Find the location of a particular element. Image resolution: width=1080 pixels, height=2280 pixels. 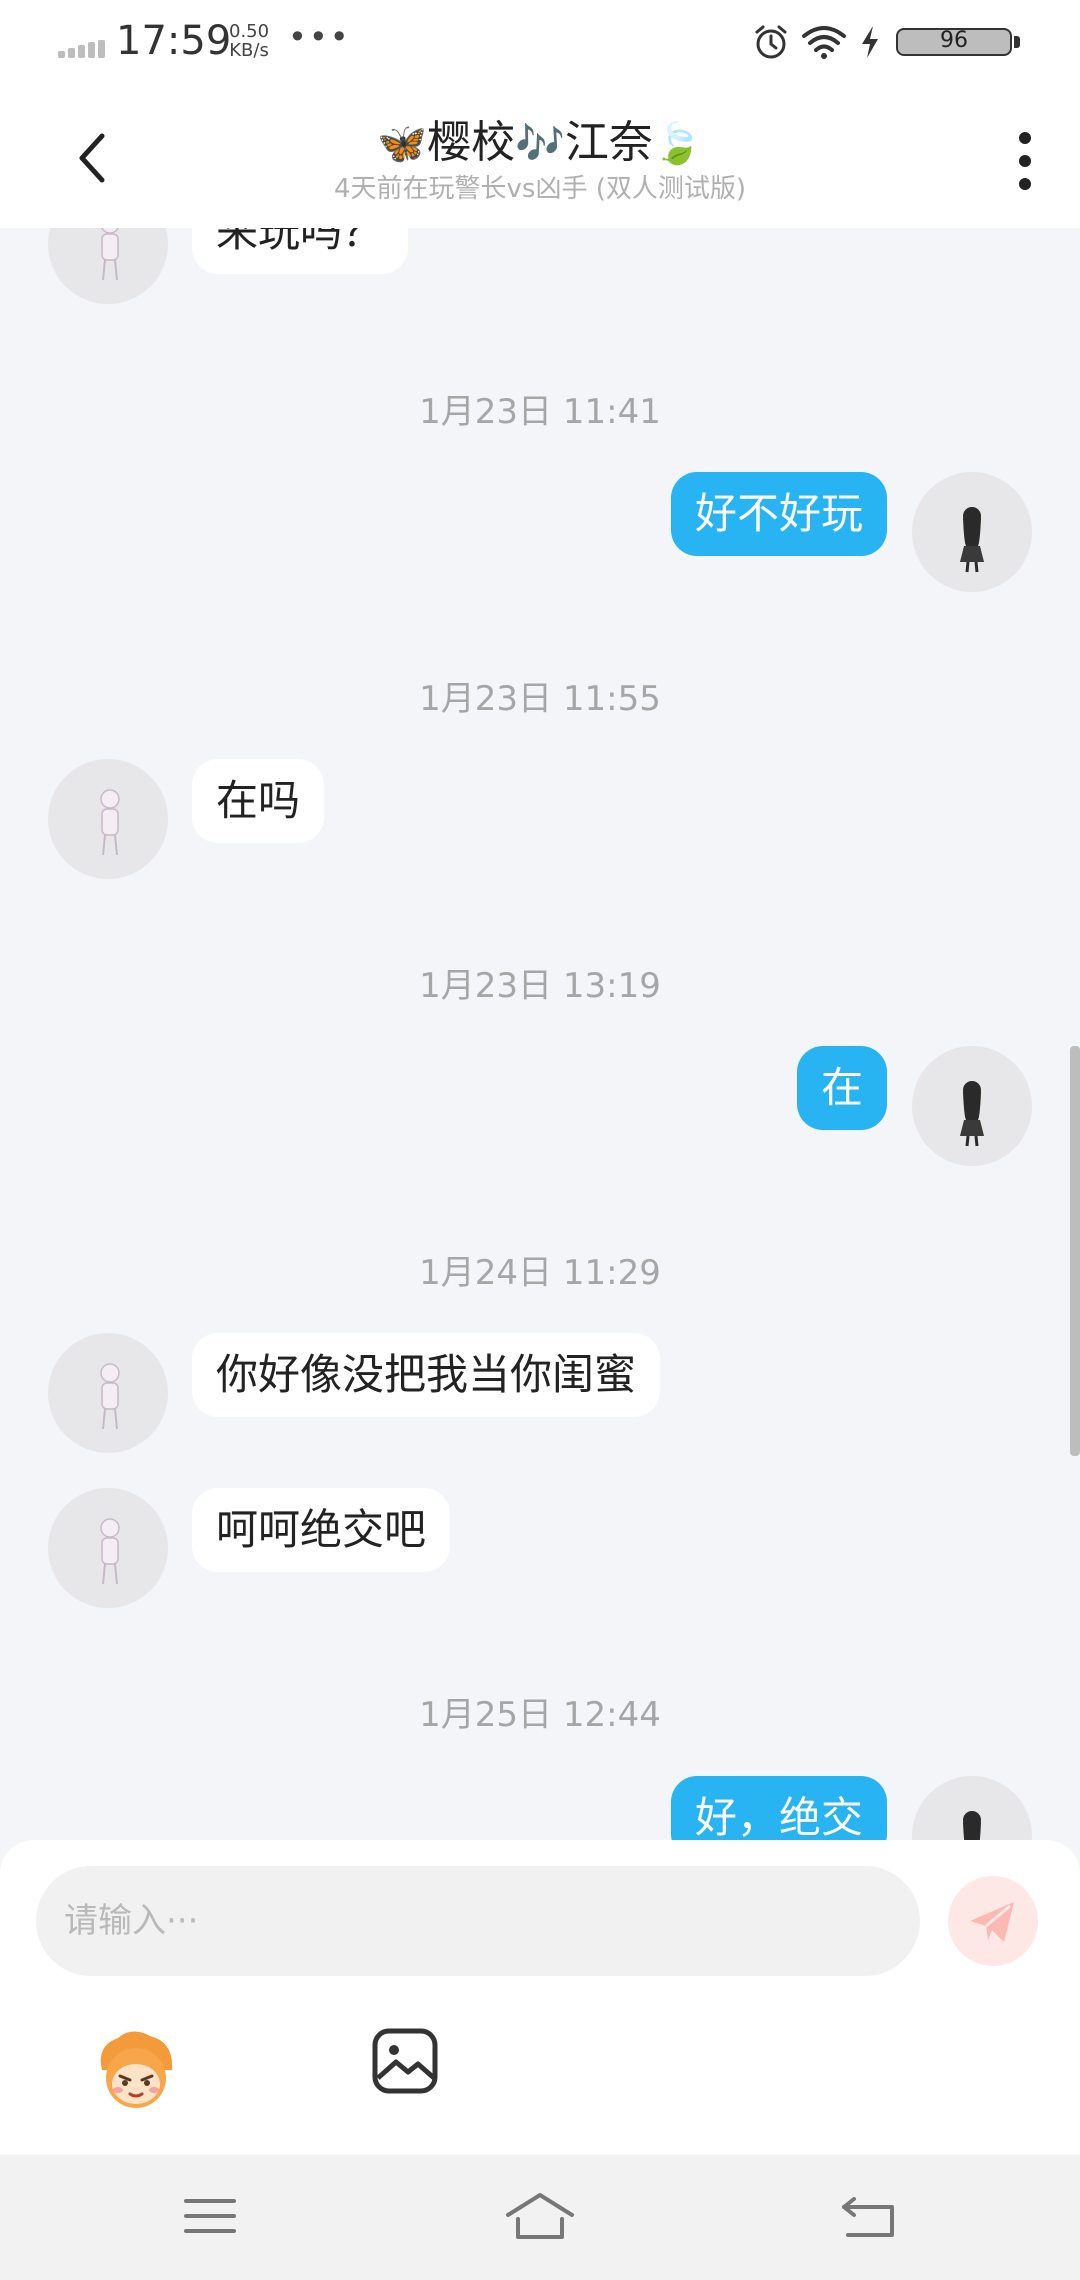

image-icon is located at coordinates (405, 2061).